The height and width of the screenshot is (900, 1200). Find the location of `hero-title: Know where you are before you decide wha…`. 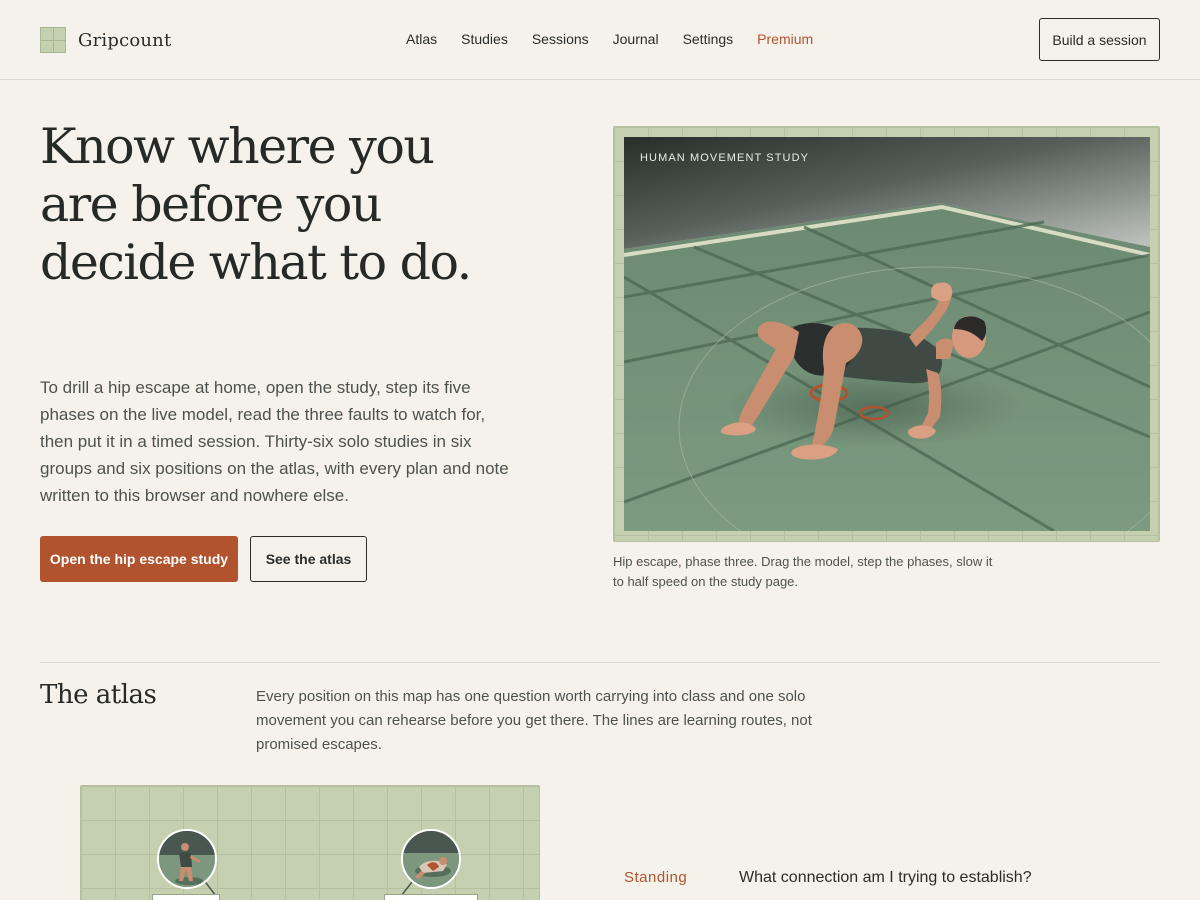

hero-title: Know where you are before you decide wha… is located at coordinates (256, 204).